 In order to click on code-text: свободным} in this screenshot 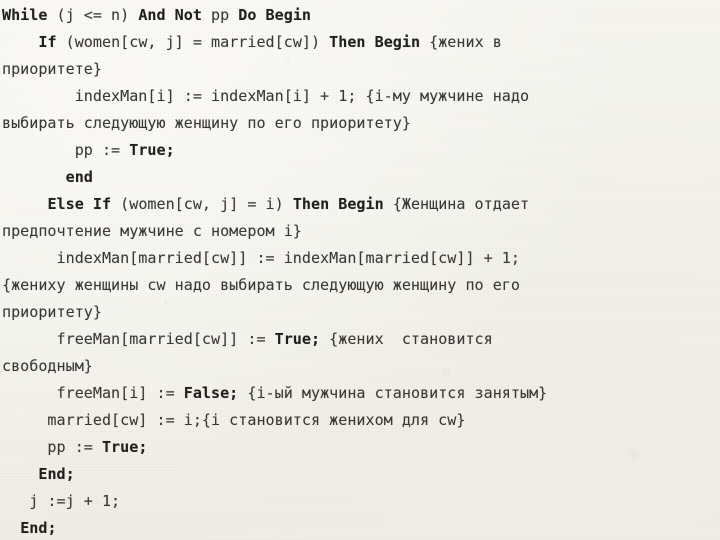, I will do `click(47, 366)`.